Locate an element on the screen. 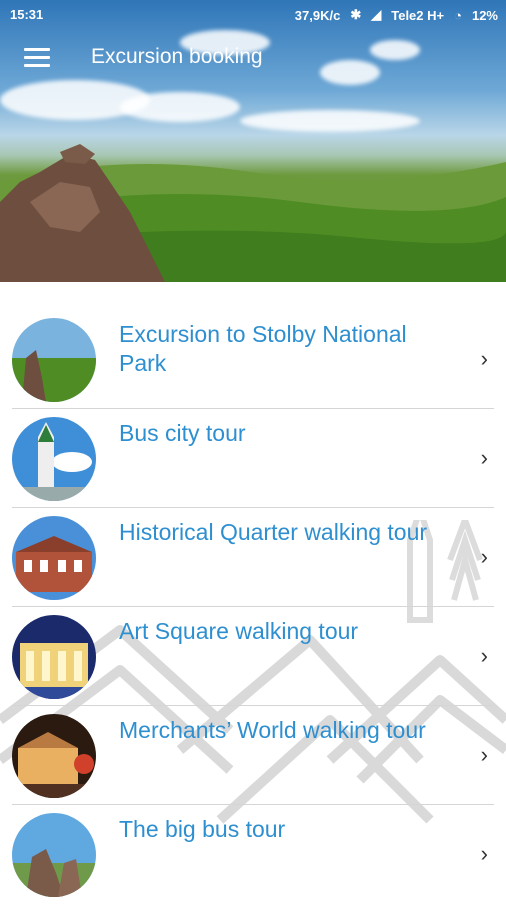  tour-title: Excursion to Stolby National Park is located at coordinates (263, 348).